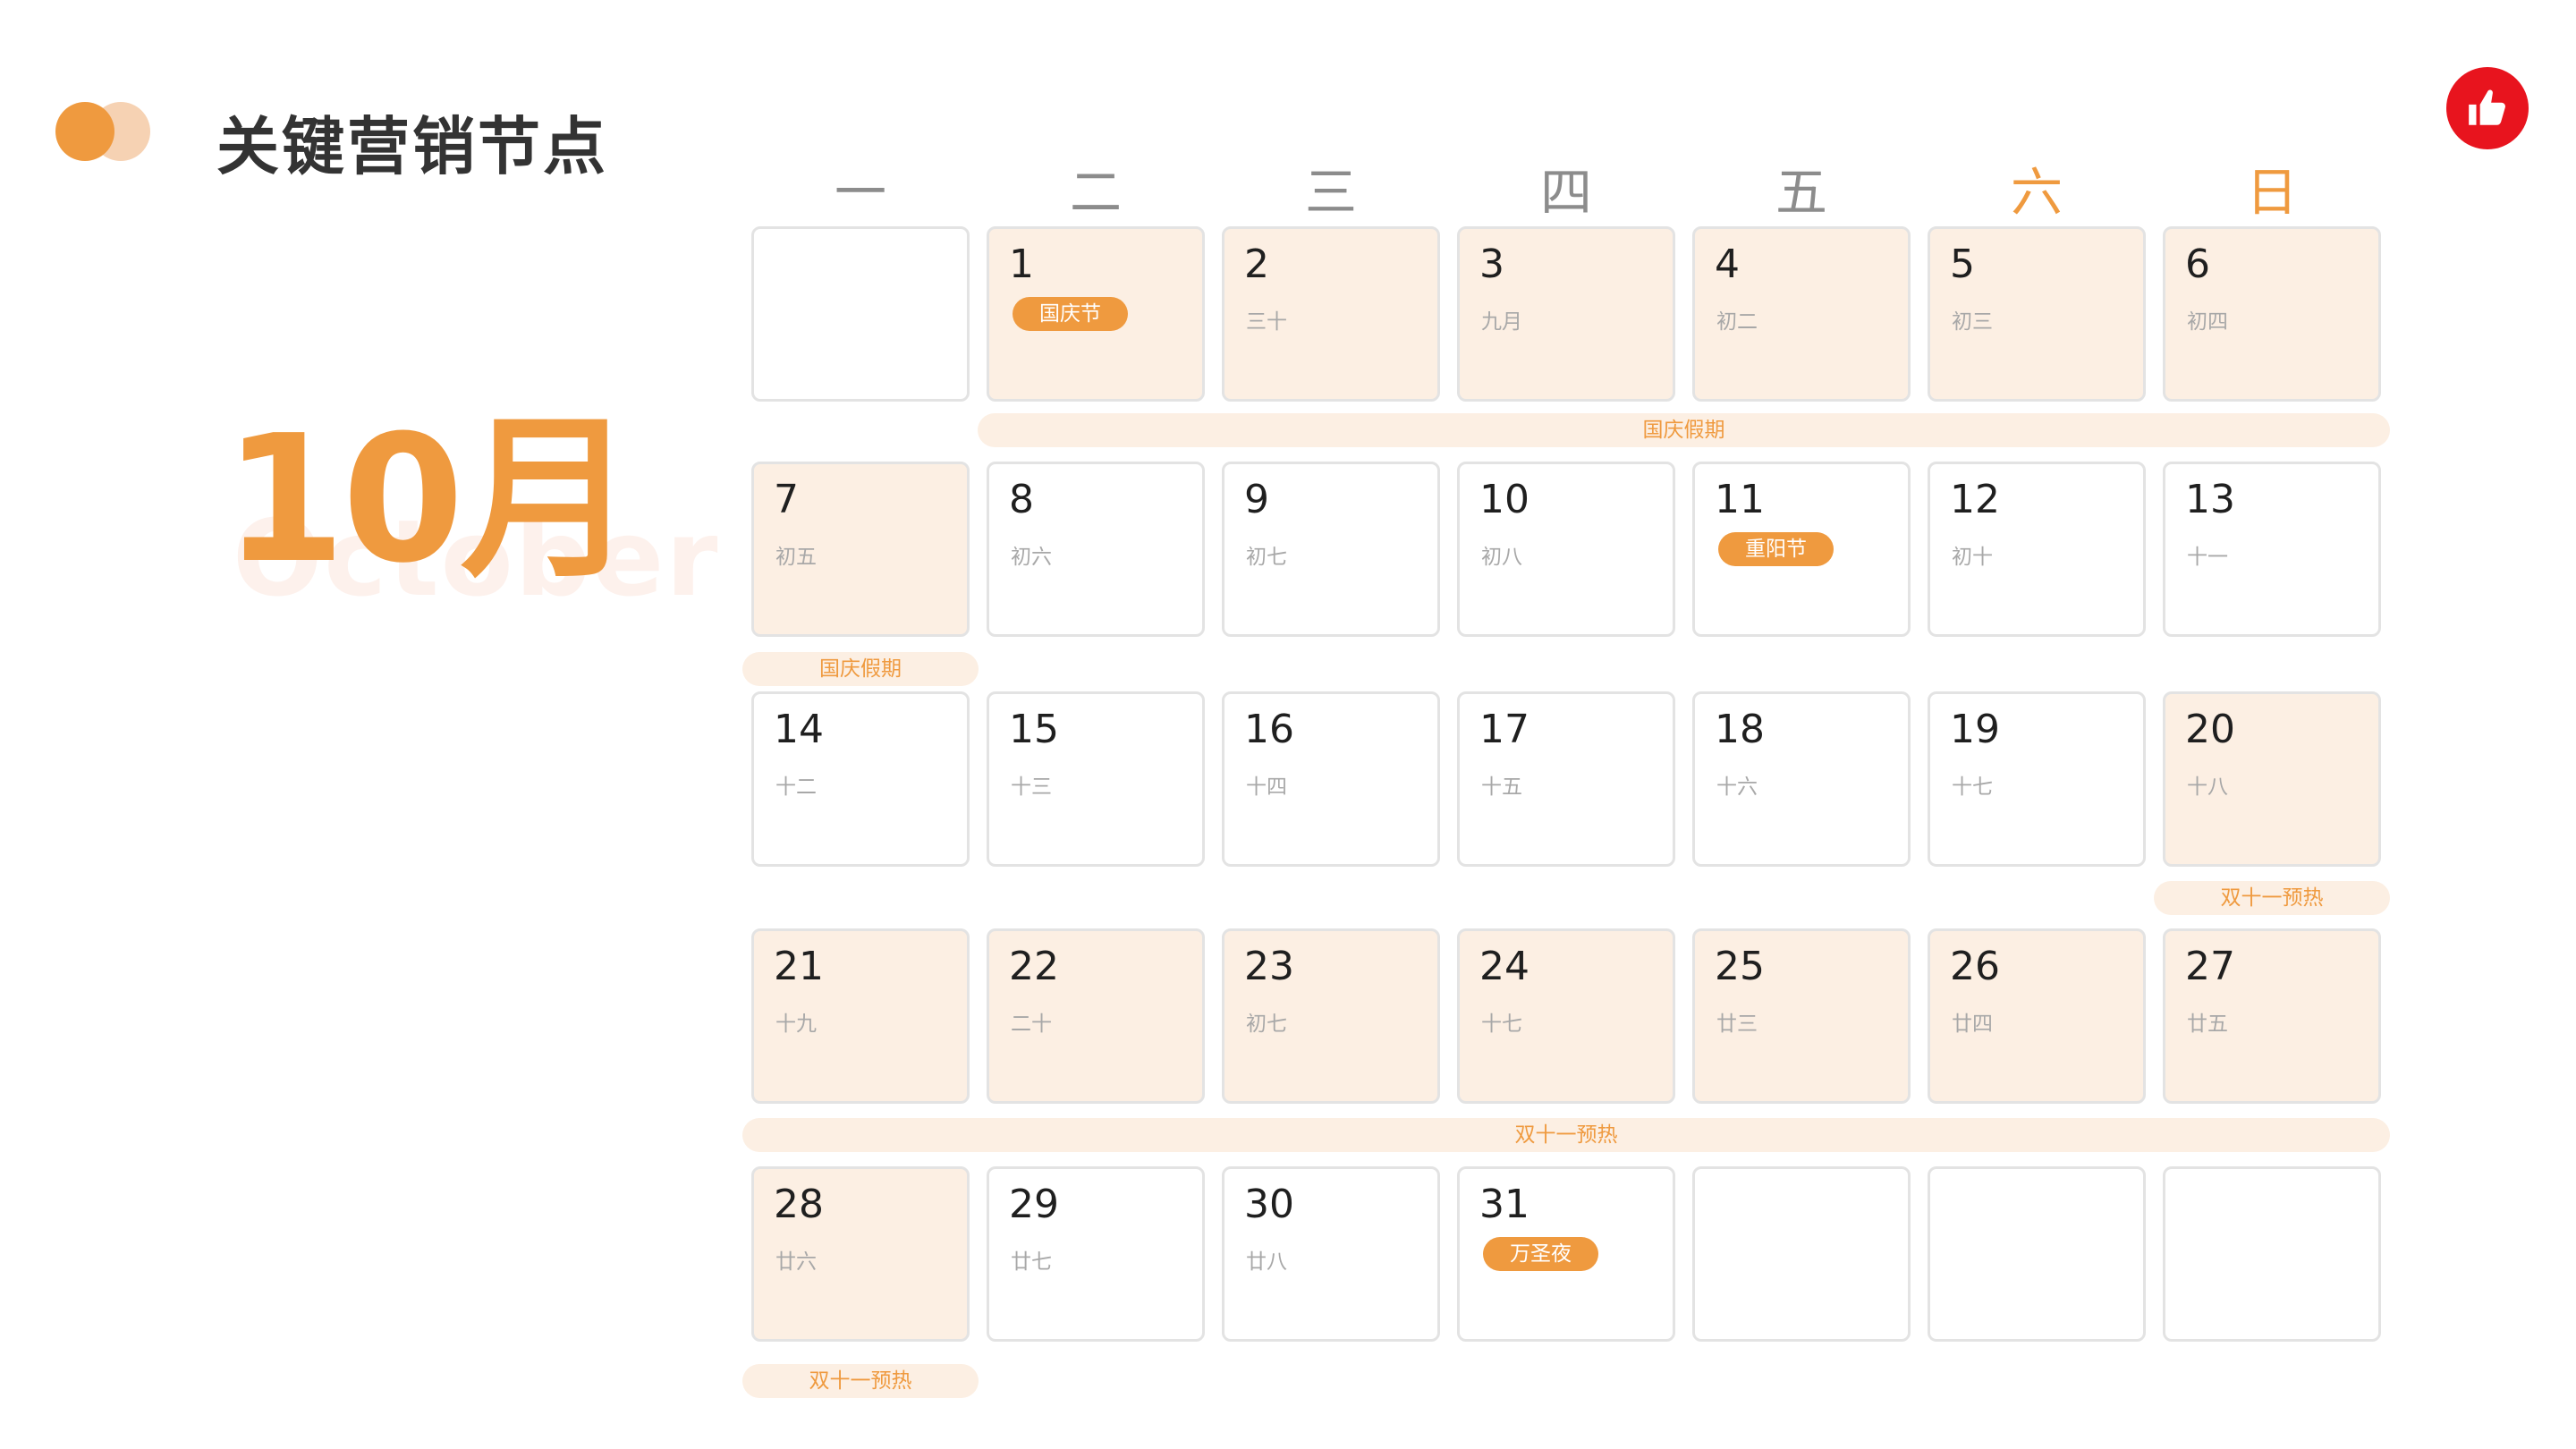  Describe the element at coordinates (1266, 557) in the screenshot. I see `lunar-date: 初七` at that location.